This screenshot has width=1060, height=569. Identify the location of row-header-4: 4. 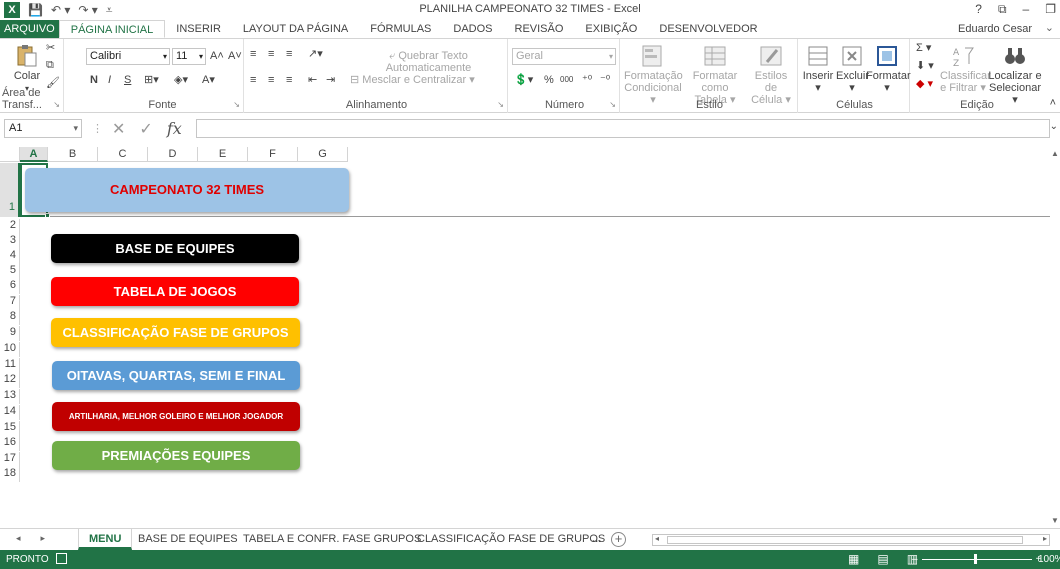
(10, 256).